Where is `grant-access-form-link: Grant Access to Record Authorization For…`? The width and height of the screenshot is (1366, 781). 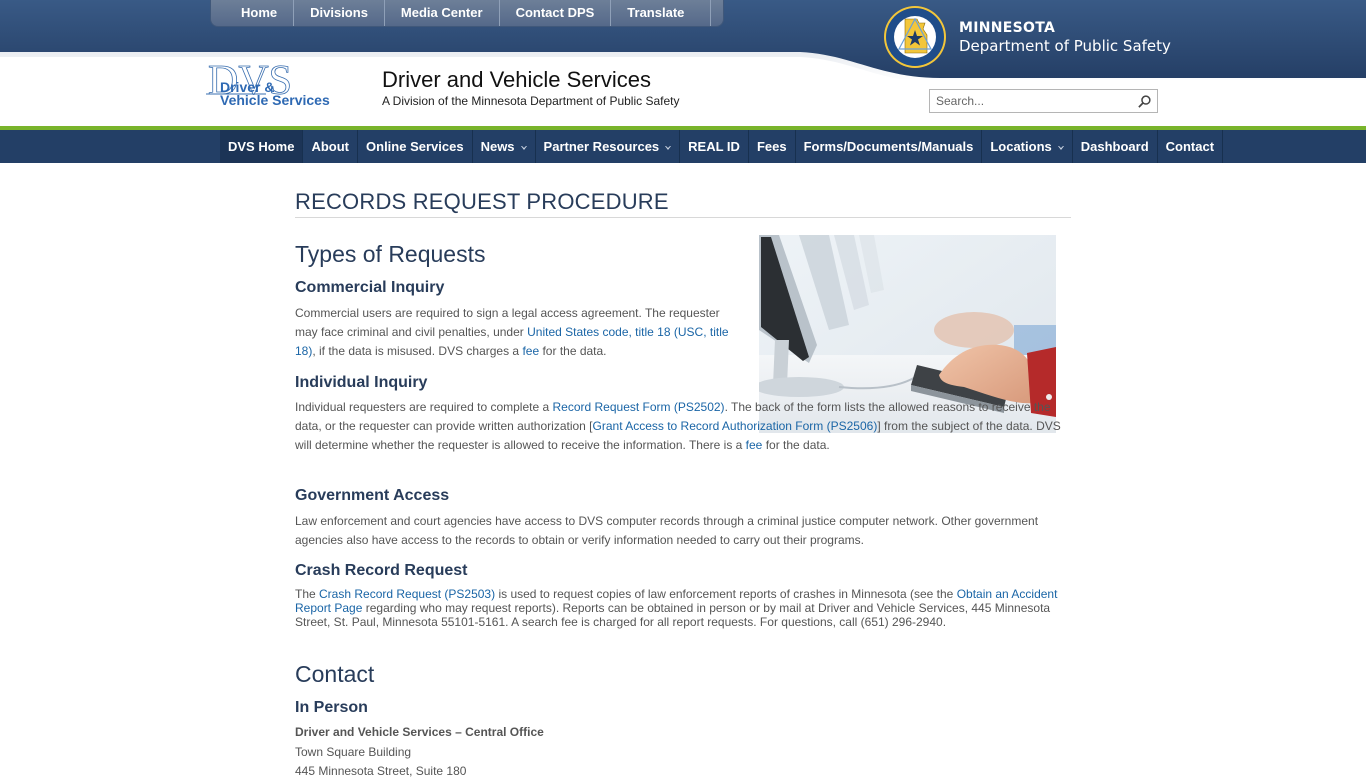 grant-access-form-link: Grant Access to Record Authorization For… is located at coordinates (735, 426).